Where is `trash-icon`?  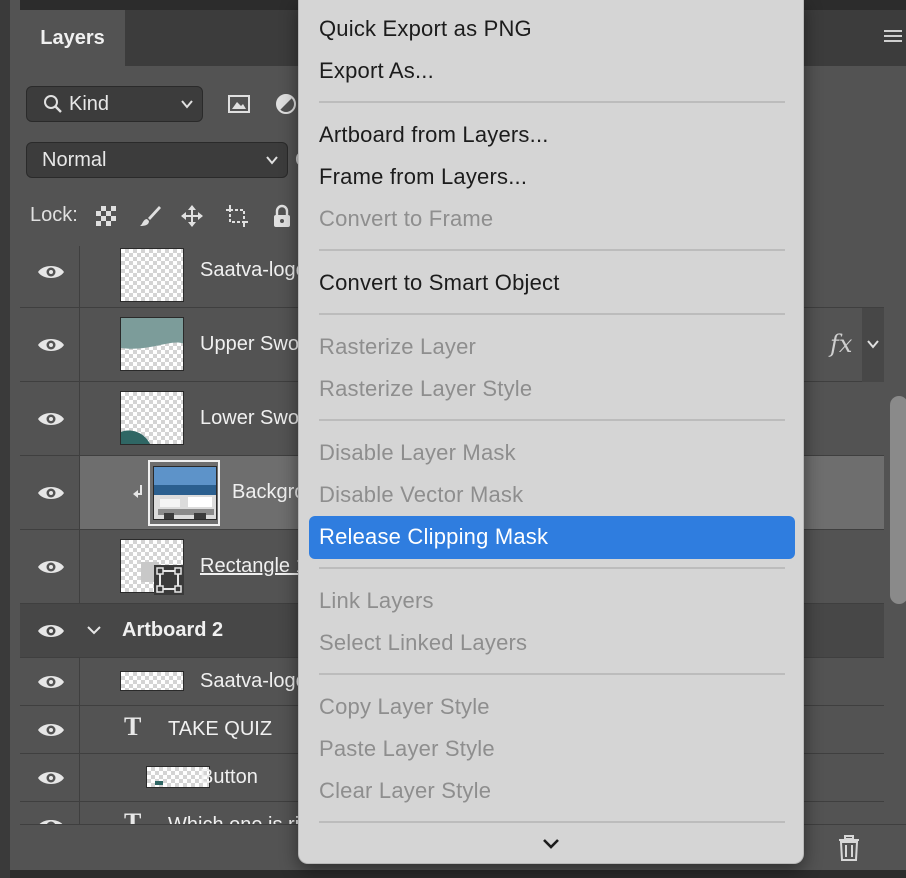
trash-icon is located at coordinates (849, 848).